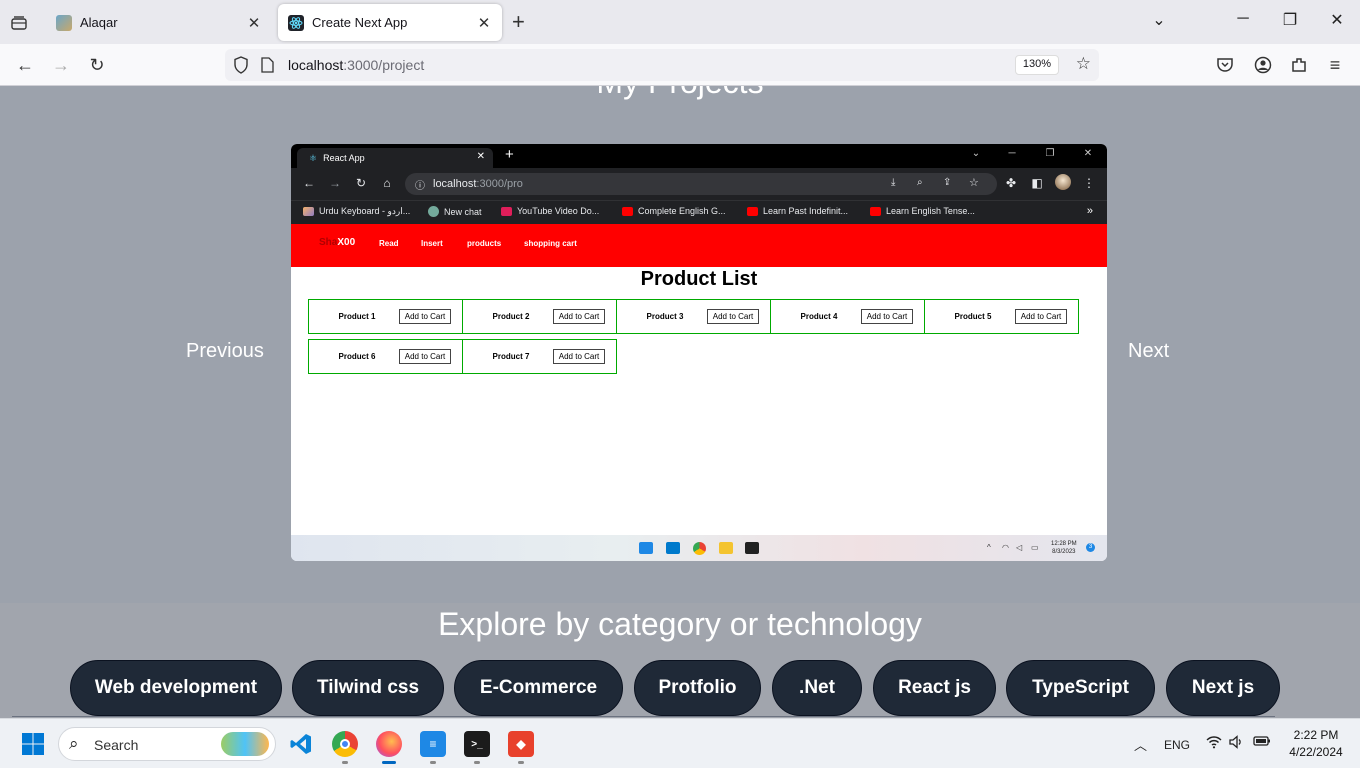 The width and height of the screenshot is (1360, 768). I want to click on screenshot-url-host: localhost, so click(455, 184).